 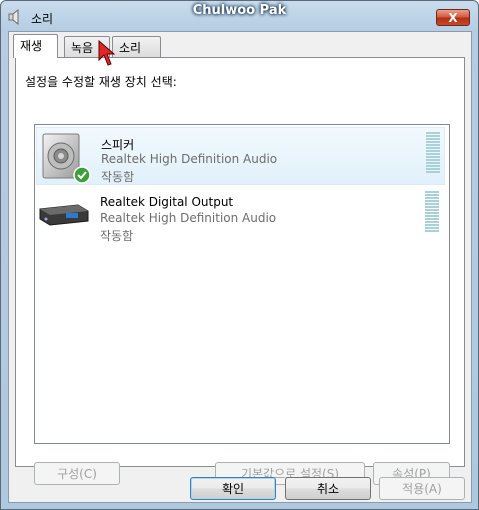 What do you see at coordinates (107, 53) in the screenshot?
I see `mouse-cursor-icon` at bounding box center [107, 53].